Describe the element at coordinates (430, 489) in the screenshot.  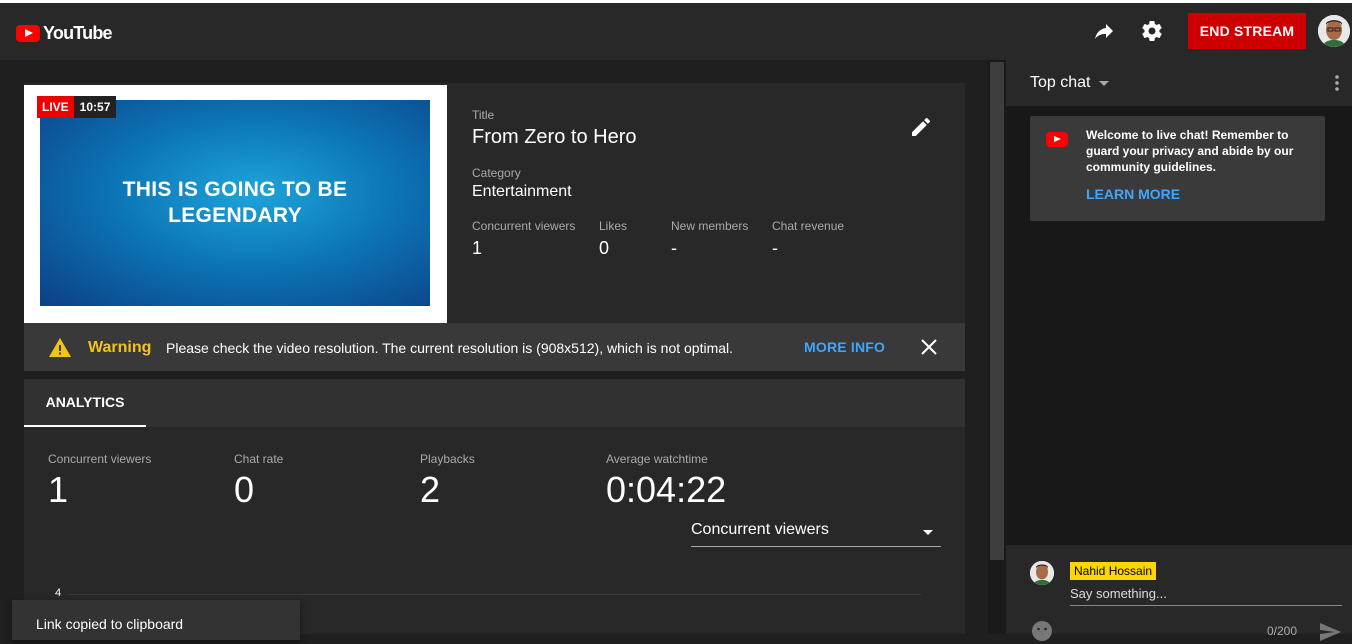
I see `metric-value: 2` at that location.